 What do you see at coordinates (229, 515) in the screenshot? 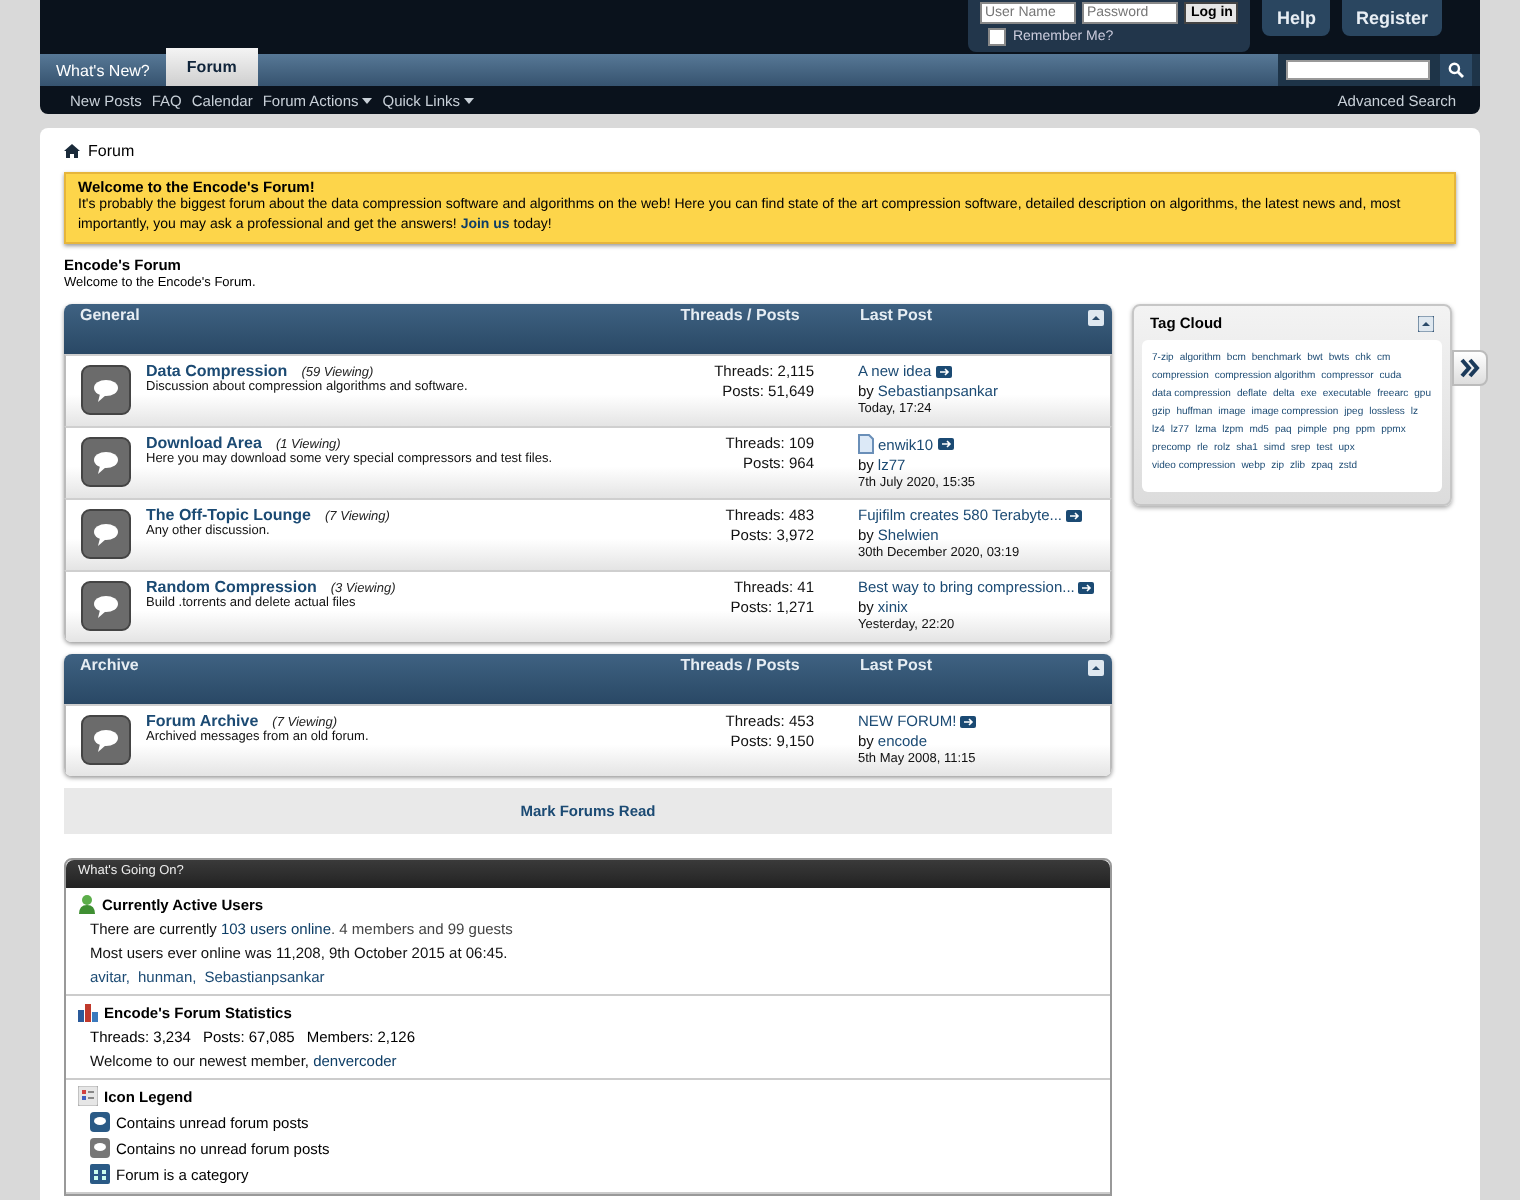
I see `subforum-link: The Off-Topic Lounge` at bounding box center [229, 515].